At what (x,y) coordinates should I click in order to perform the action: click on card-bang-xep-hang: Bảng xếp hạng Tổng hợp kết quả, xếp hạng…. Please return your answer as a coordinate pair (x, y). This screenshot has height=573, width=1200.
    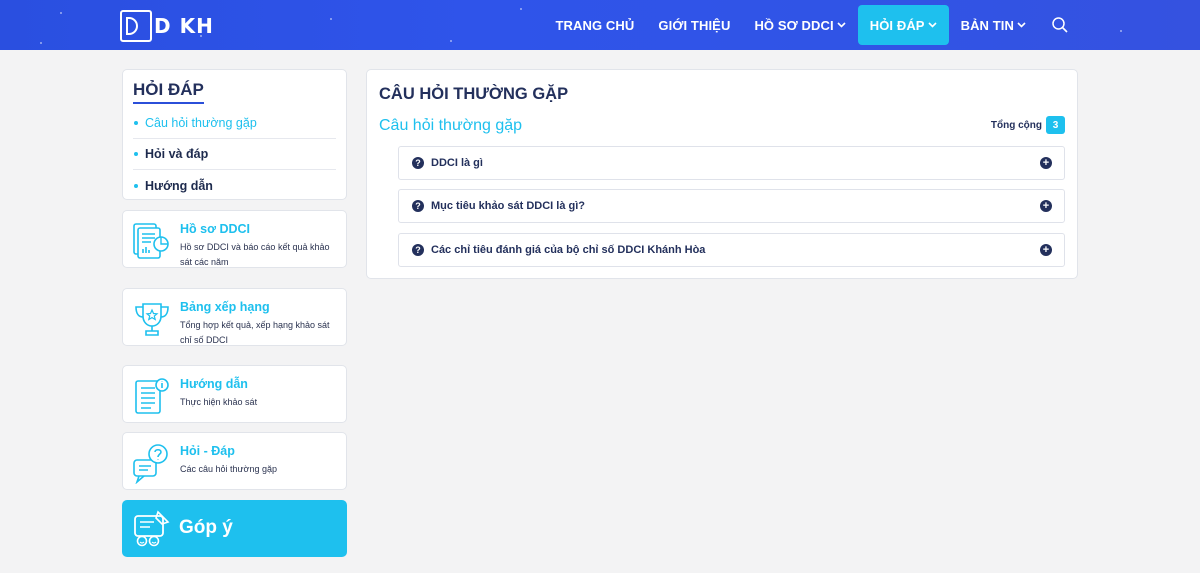
    Looking at the image, I should click on (234, 317).